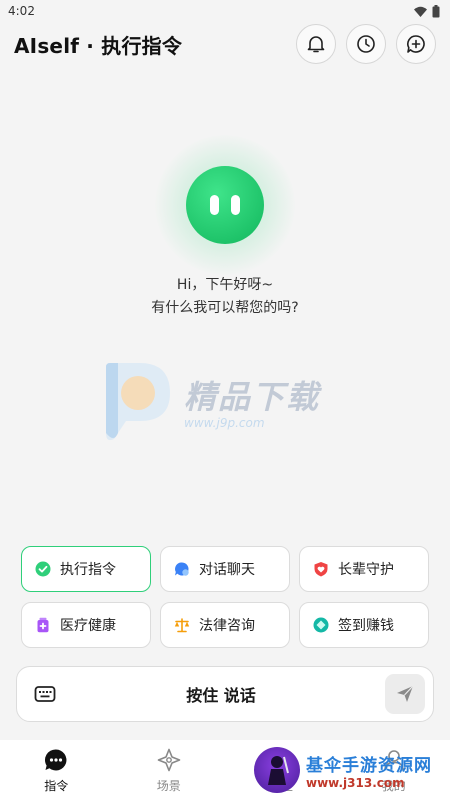  I want to click on chip-label: 医疗健康, so click(88, 626).